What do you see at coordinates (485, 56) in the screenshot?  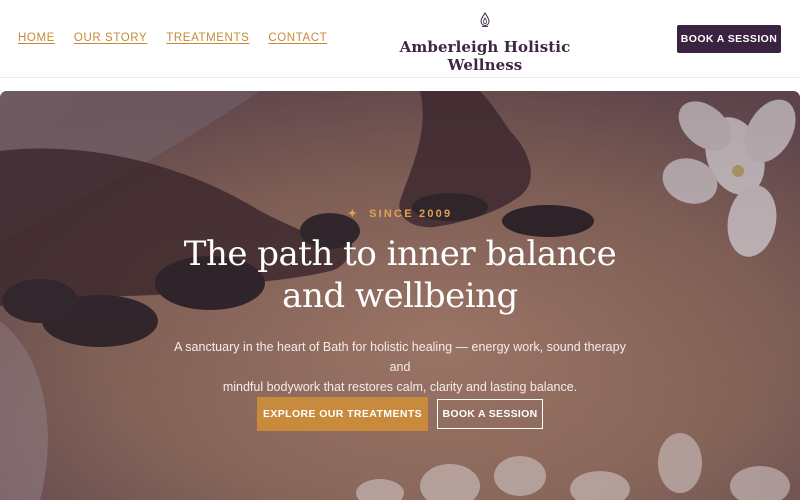 I see `brand-name: Amberleigh Holistic Wellness` at bounding box center [485, 56].